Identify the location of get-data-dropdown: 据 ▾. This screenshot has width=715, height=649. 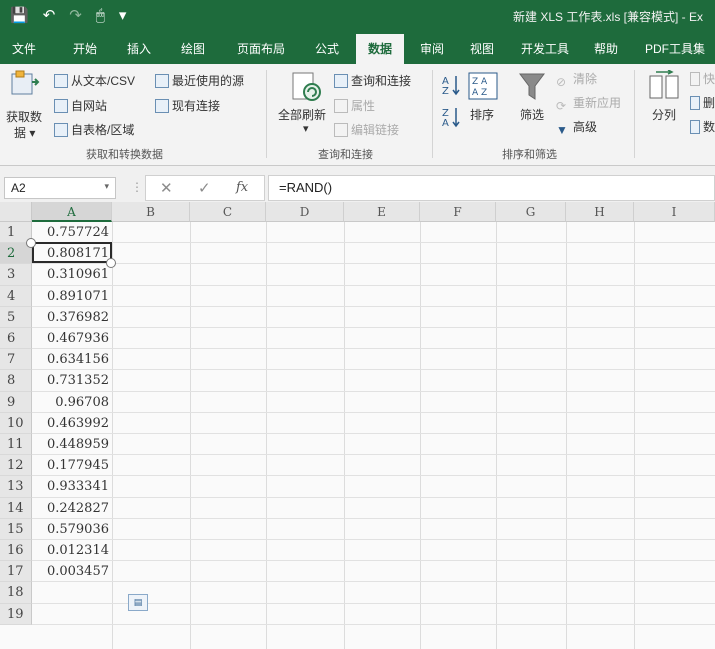
(24, 132).